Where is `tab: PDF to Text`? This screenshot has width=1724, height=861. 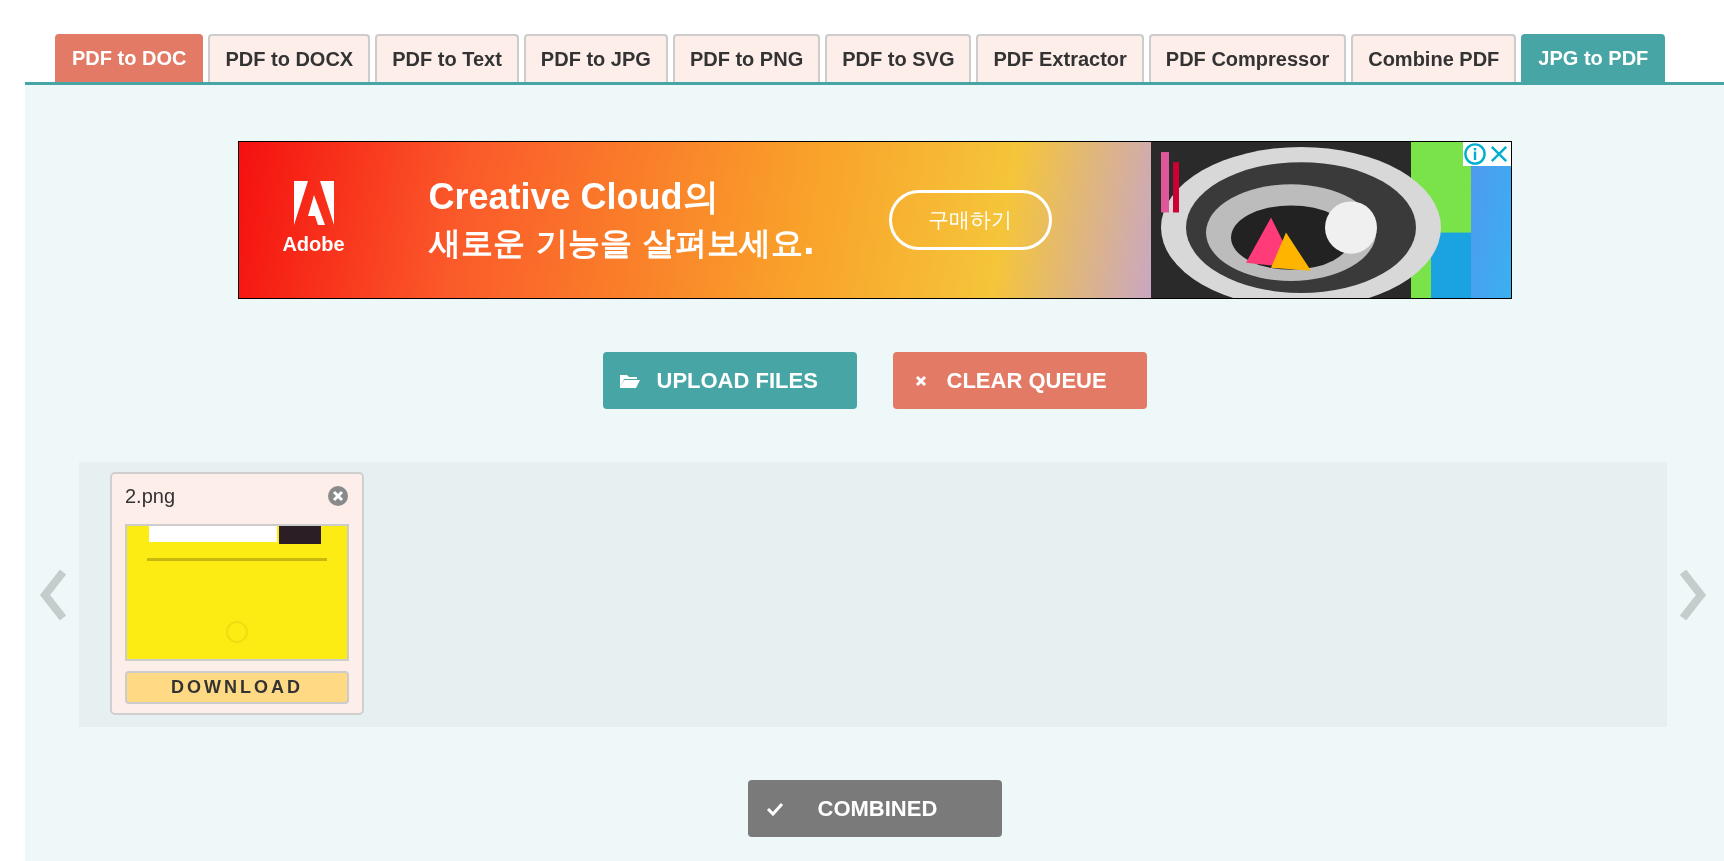 tab: PDF to Text is located at coordinates (447, 58).